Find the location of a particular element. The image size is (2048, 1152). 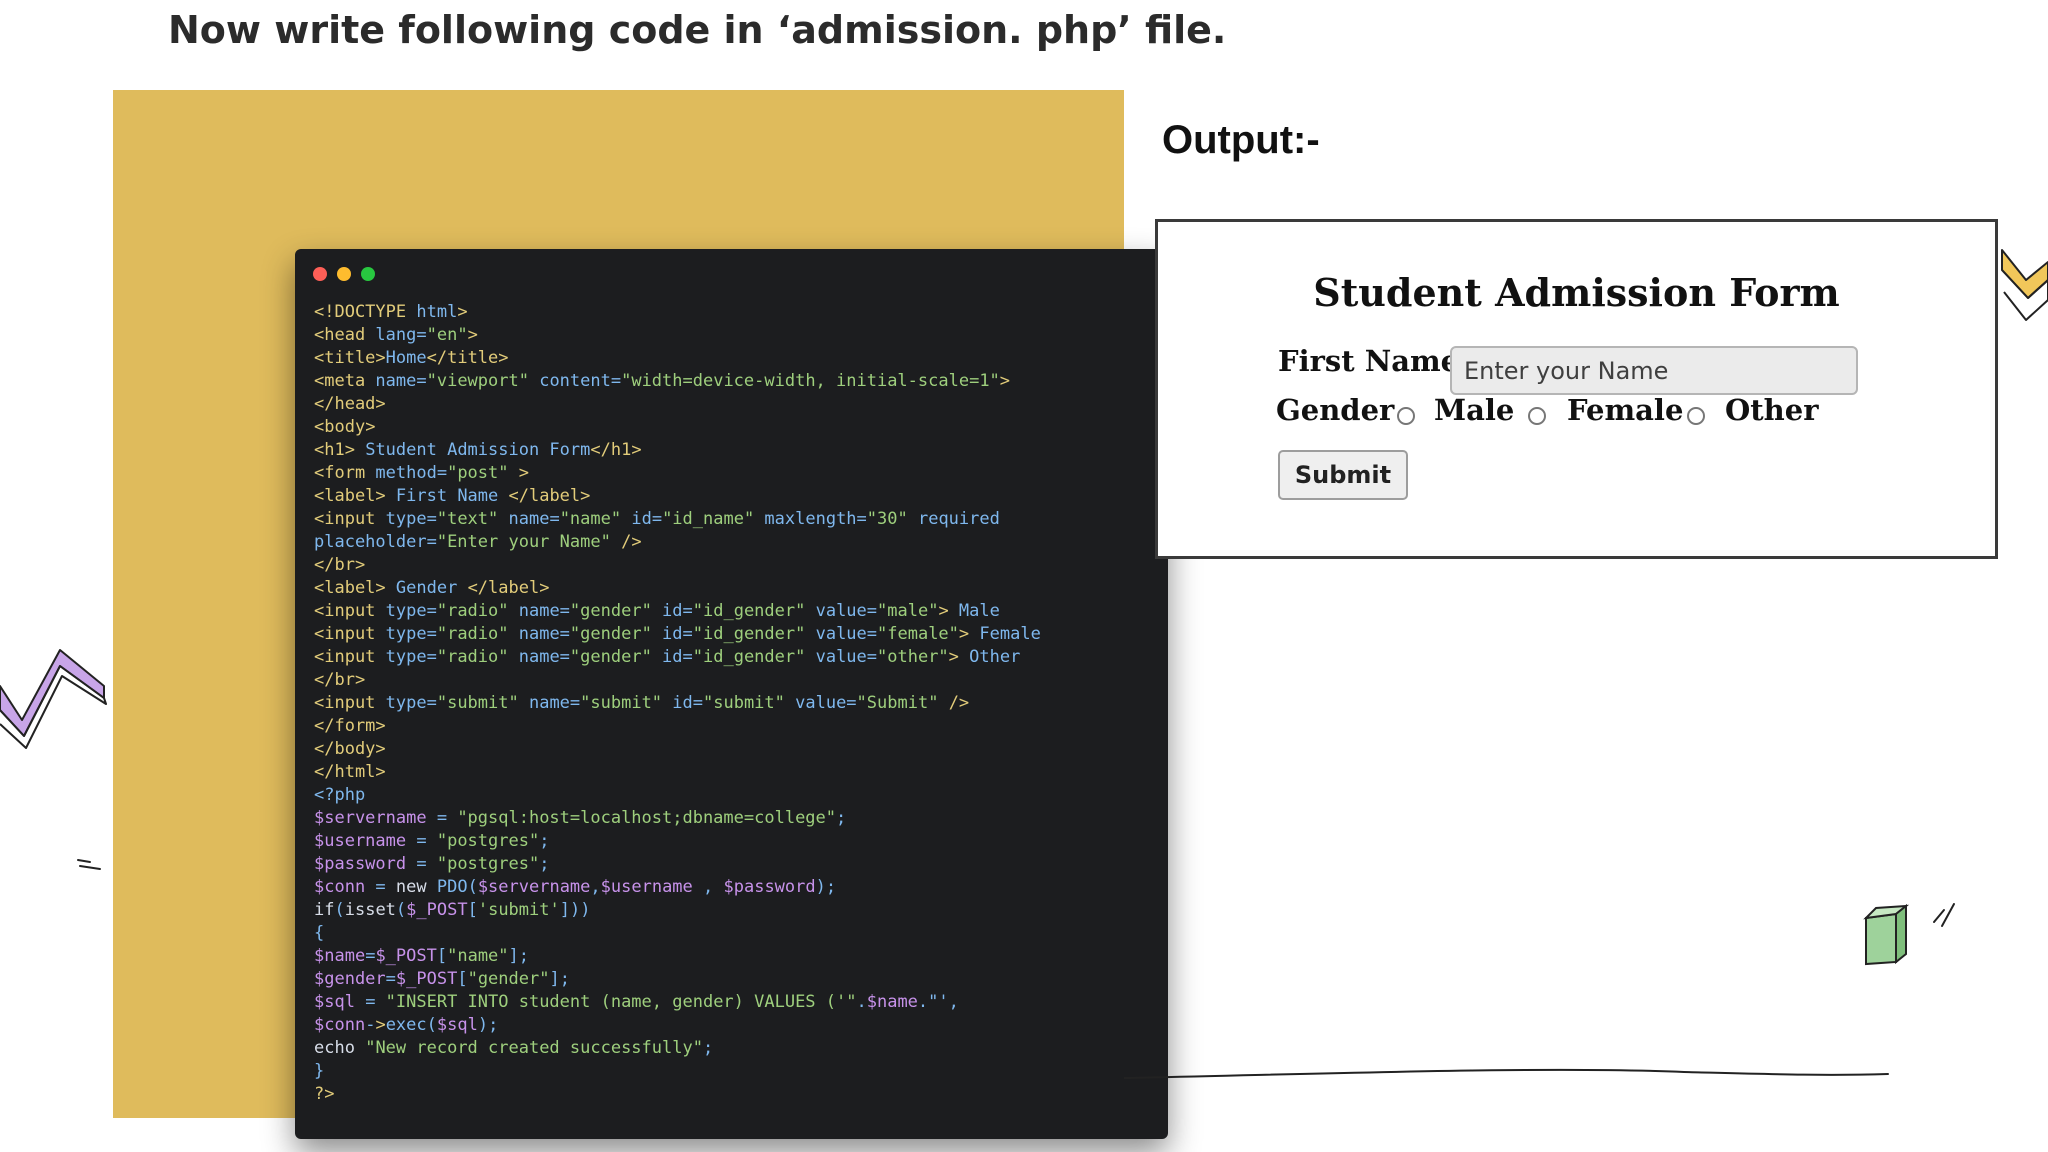

code-line: <label> Gender </label> is located at coordinates (432, 588).